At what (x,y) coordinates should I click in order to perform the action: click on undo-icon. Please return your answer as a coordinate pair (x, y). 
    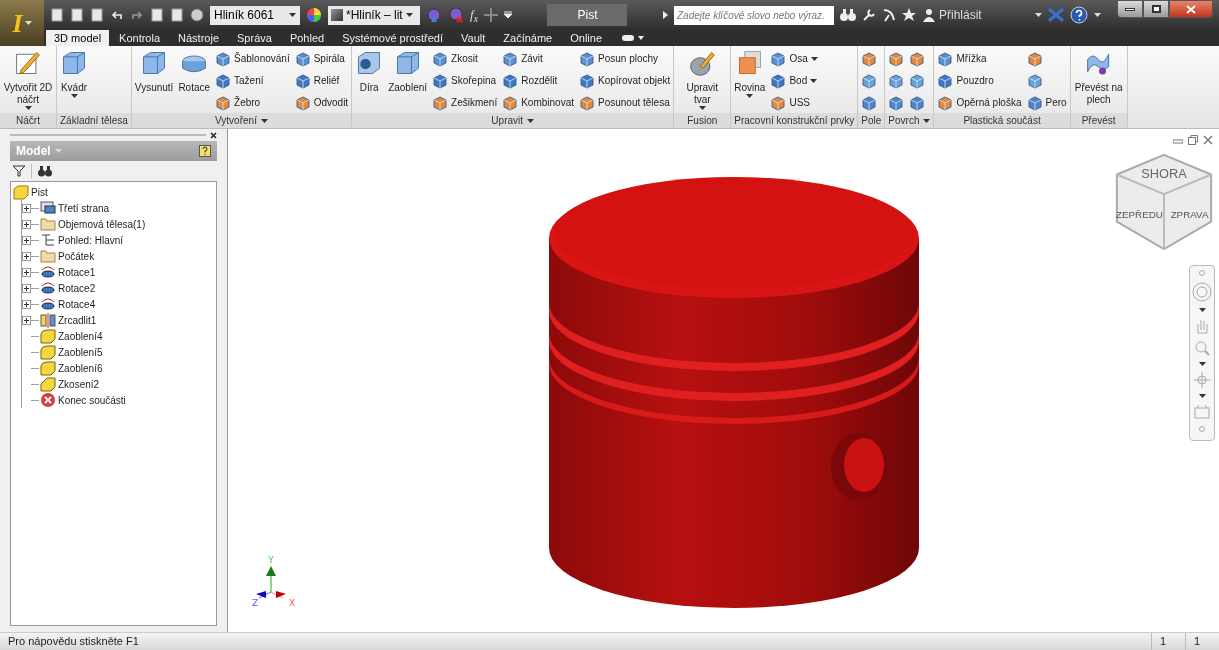
    Looking at the image, I should click on (117, 15).